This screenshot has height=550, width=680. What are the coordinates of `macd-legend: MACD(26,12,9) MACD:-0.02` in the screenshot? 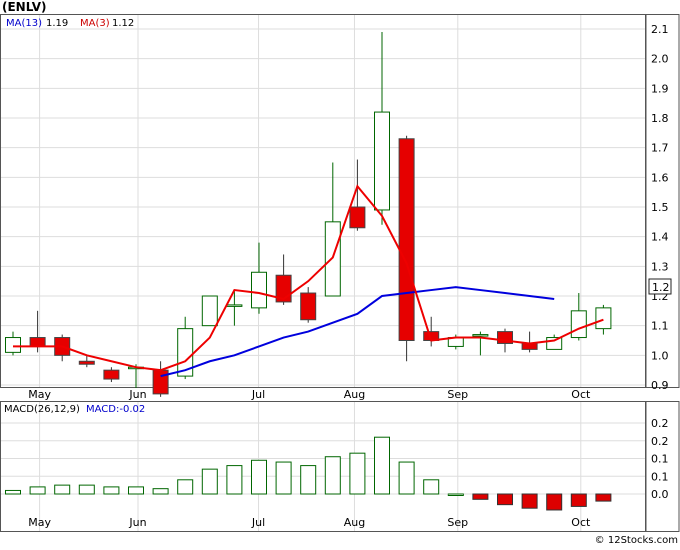 It's located at (74, 409).